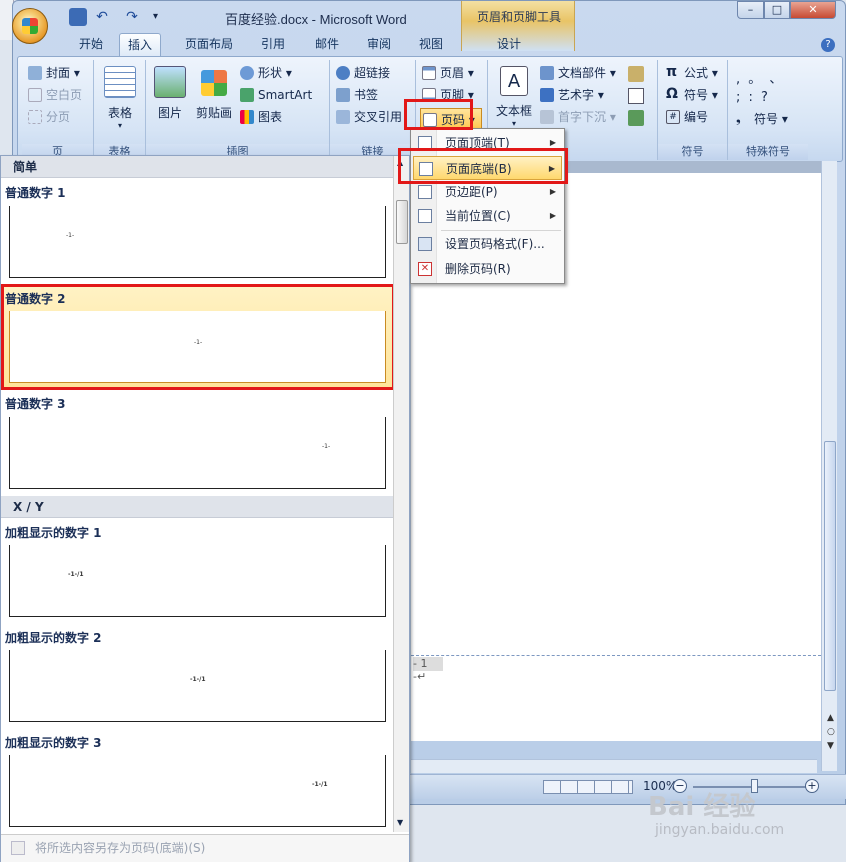 This screenshot has width=846, height=862. What do you see at coordinates (53, 742) in the screenshot?
I see `gallery-item-label: 加粗显示的数字 3` at bounding box center [53, 742].